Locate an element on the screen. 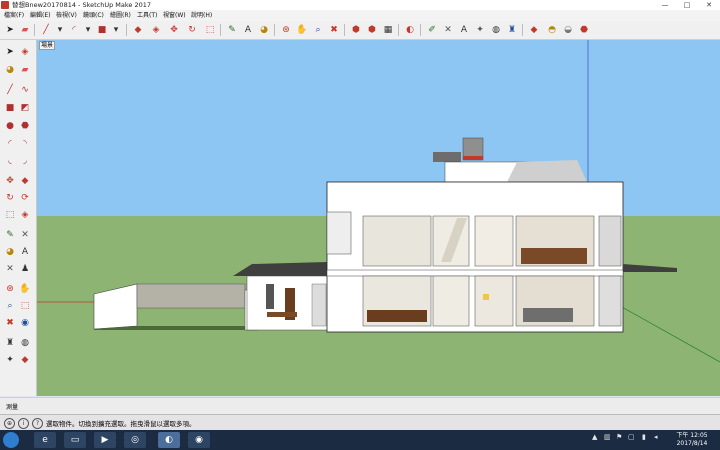  two-point-arc-icon: ◝ is located at coordinates (25, 144).